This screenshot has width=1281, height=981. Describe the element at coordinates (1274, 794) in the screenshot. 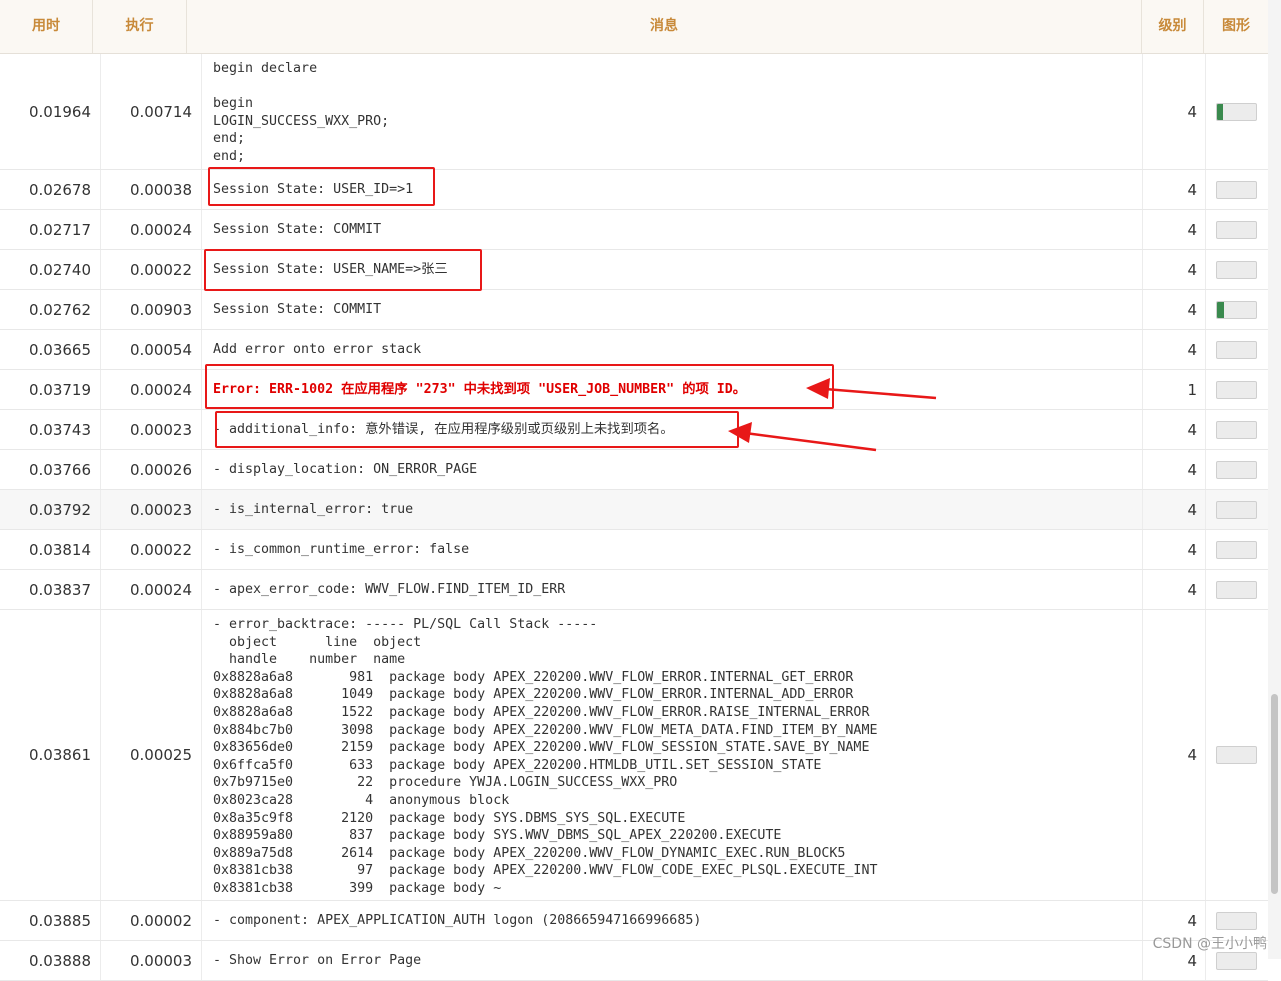

I see `scrollbar-thumb` at that location.